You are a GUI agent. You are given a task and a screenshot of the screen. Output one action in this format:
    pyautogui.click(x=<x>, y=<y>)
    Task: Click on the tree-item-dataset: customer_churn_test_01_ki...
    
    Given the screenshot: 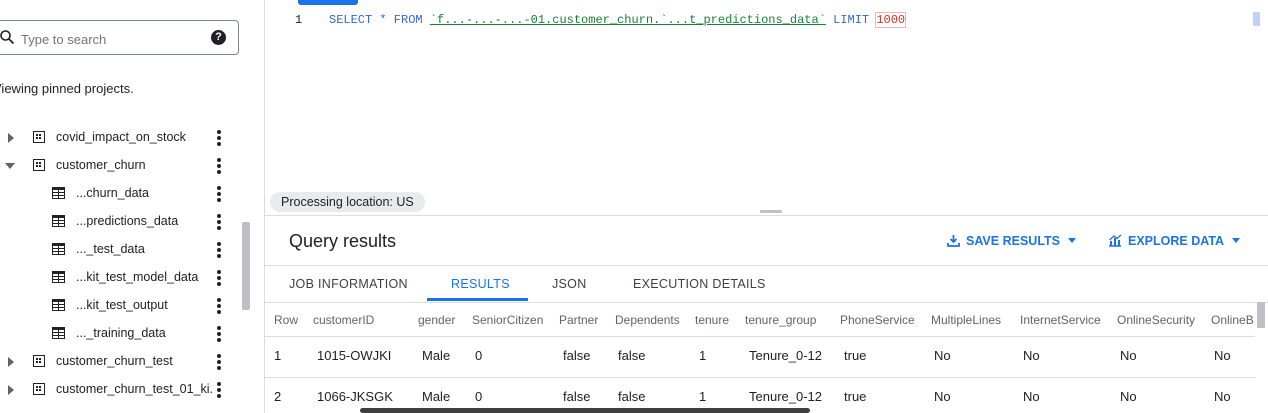 What is the action you would take?
    pyautogui.click(x=120, y=390)
    